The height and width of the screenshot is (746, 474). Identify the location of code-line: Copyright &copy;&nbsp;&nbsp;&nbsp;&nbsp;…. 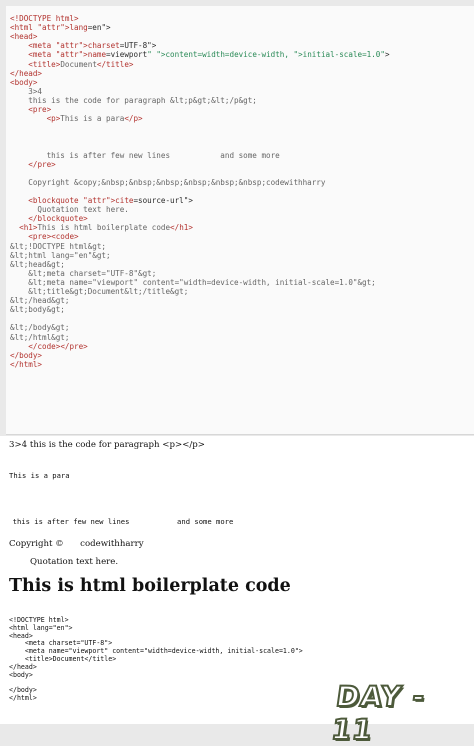
(168, 182).